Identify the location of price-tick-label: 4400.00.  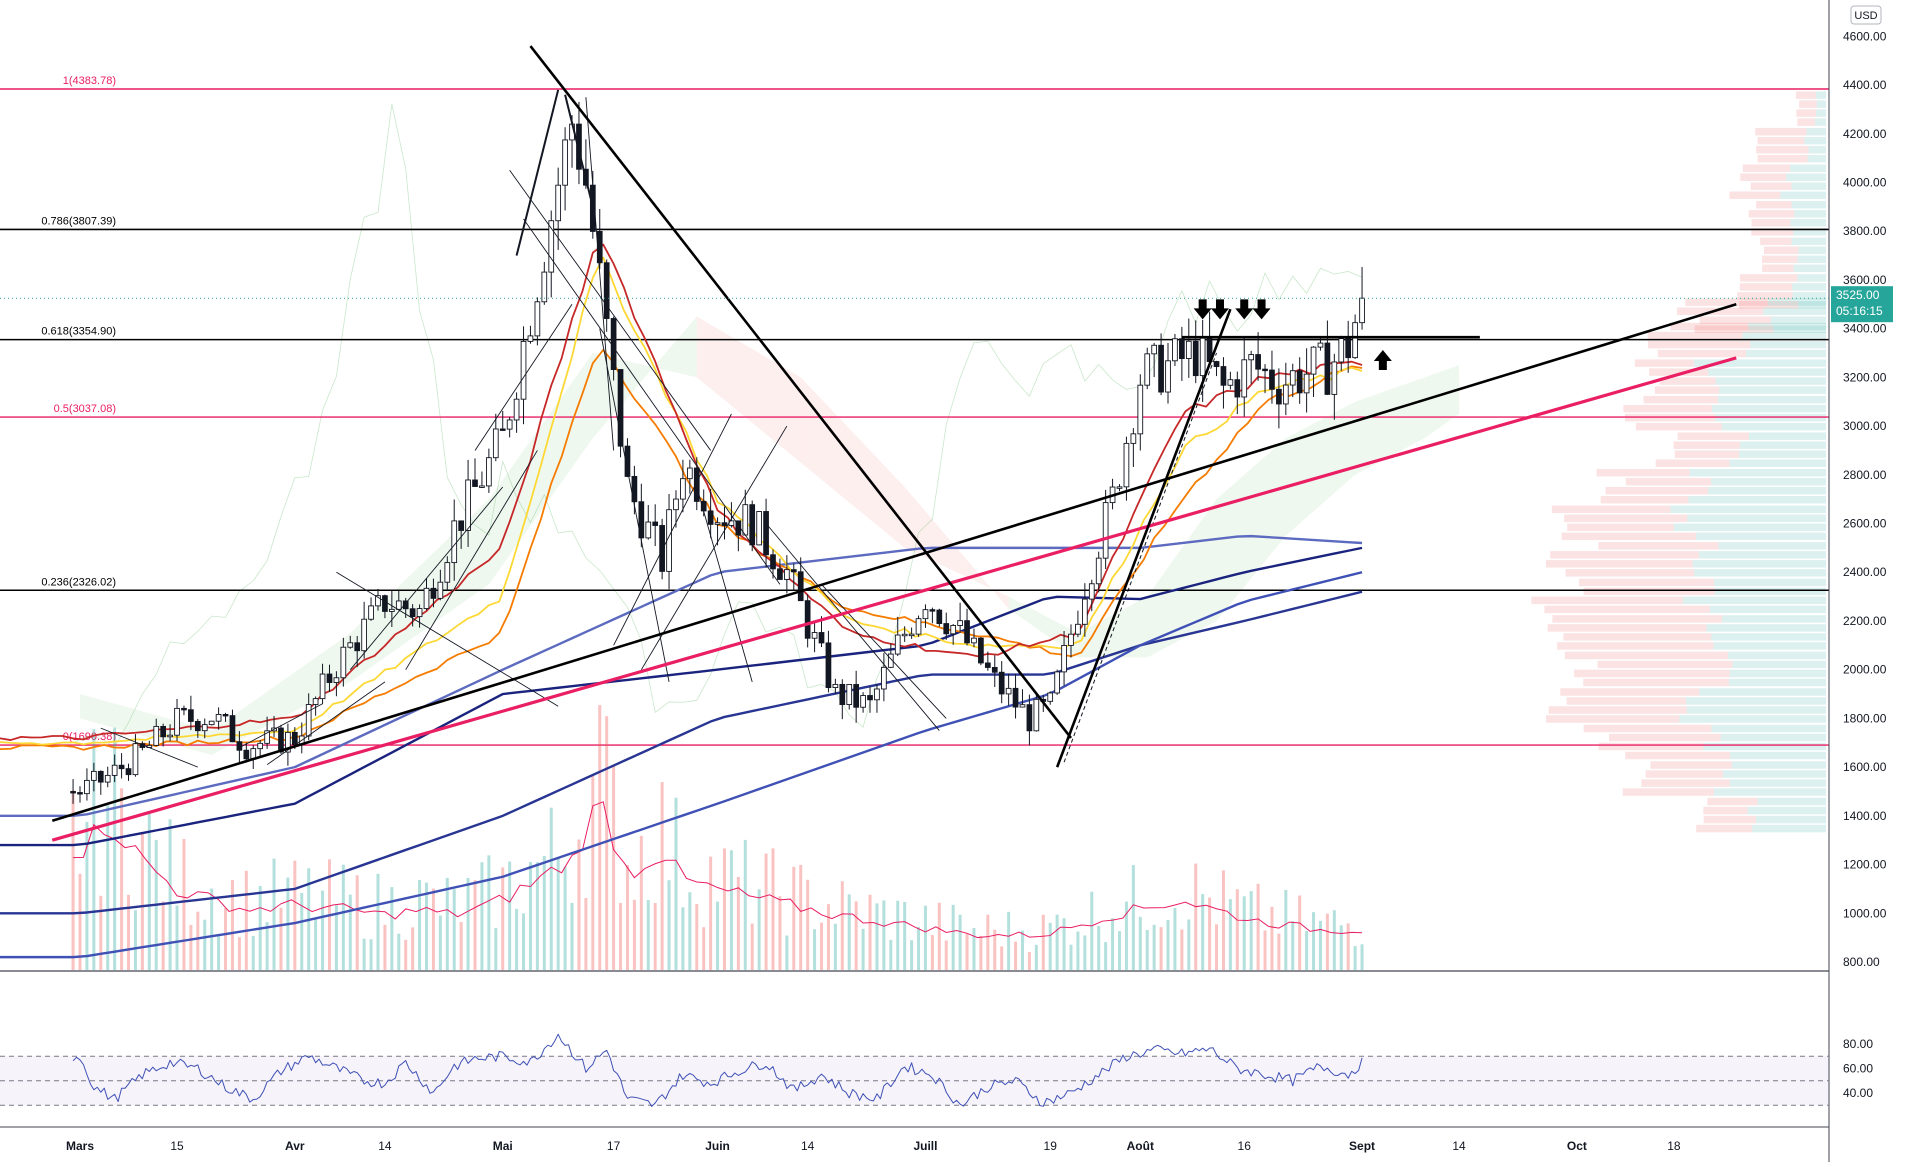
(1865, 85).